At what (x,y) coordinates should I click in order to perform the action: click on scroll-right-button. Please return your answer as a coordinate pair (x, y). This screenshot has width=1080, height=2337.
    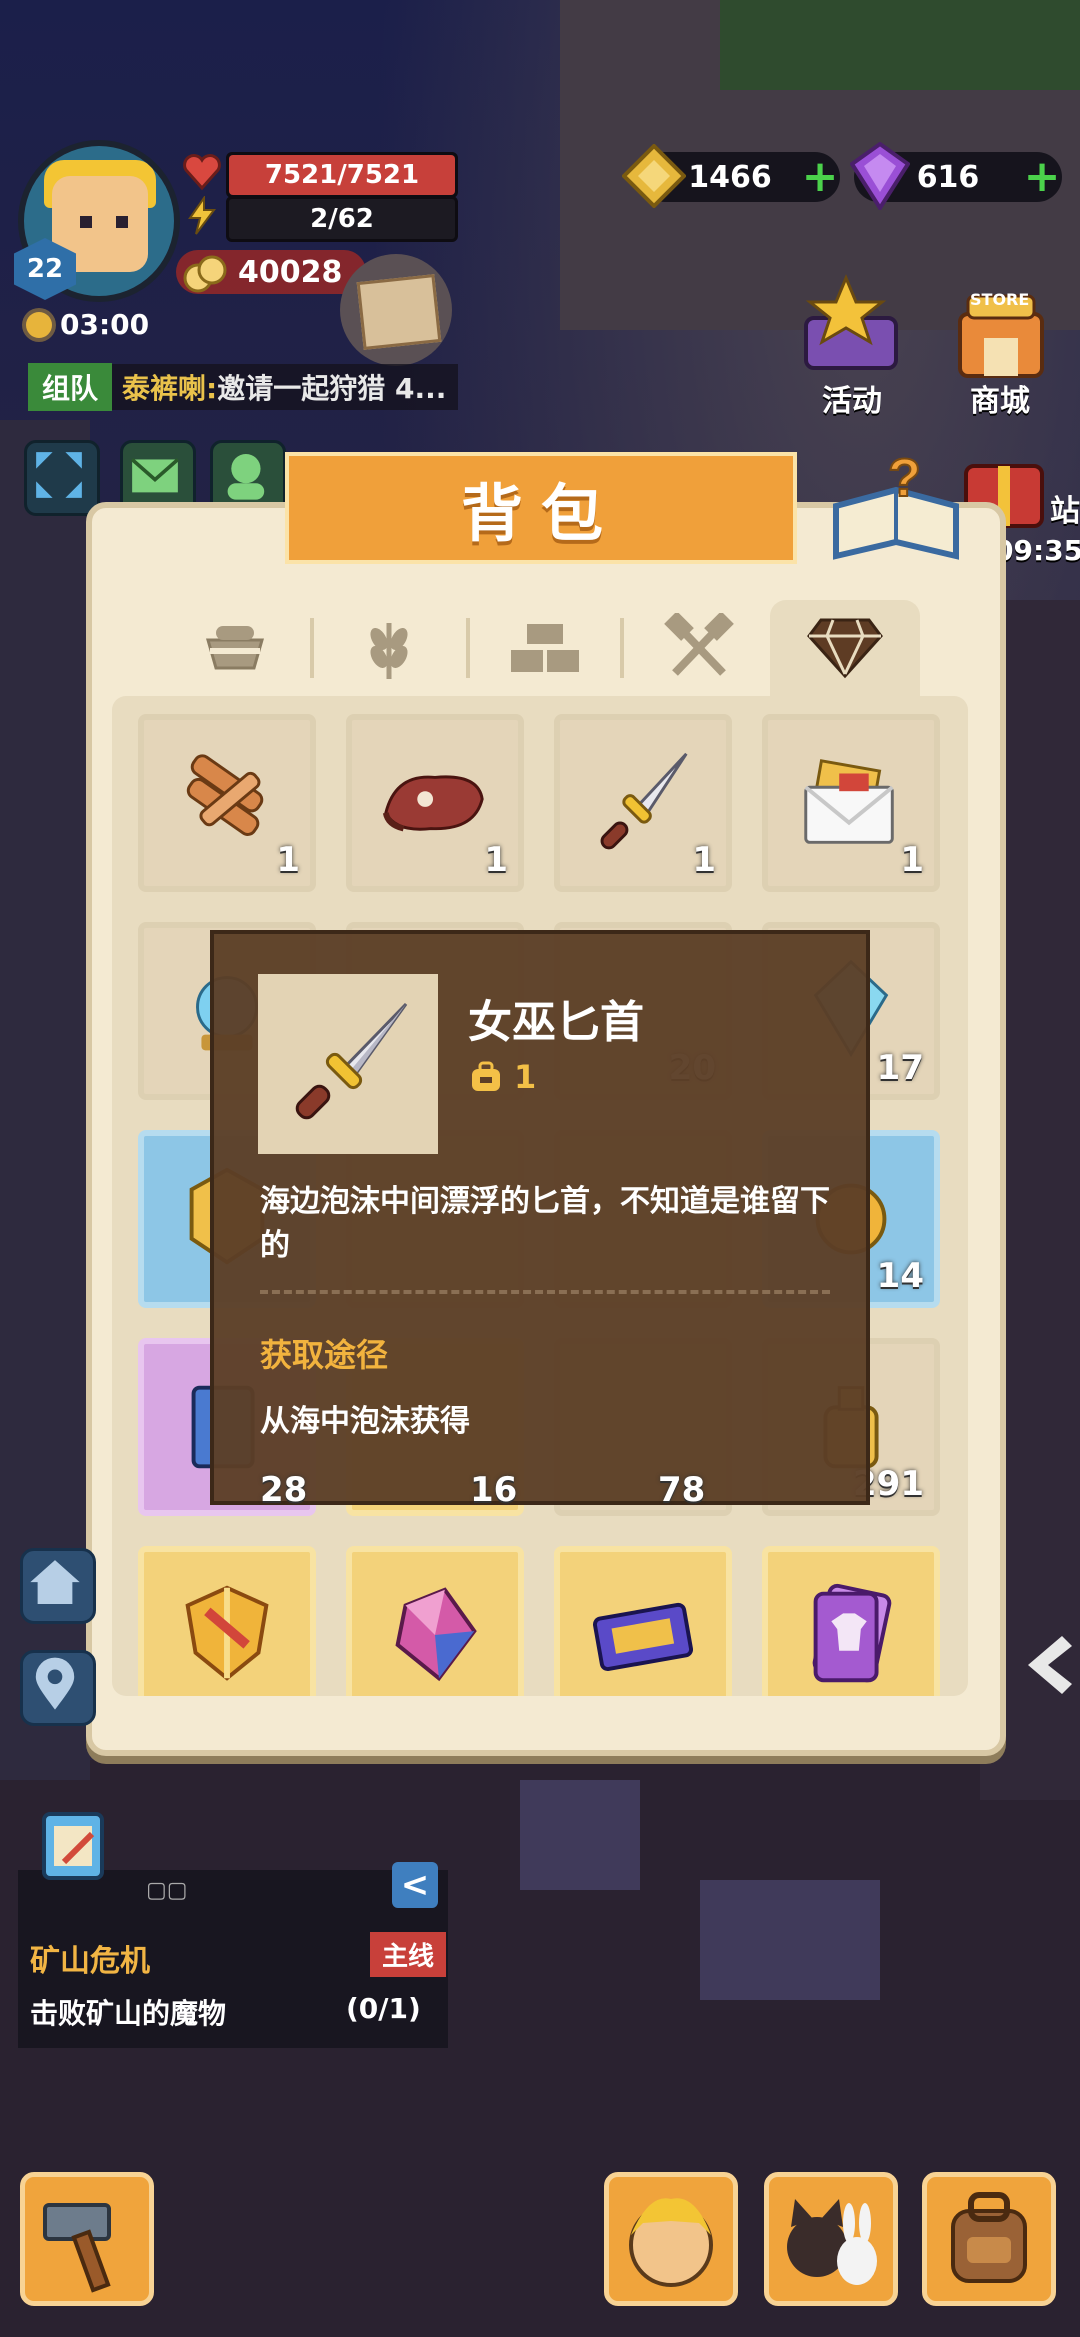
    Looking at the image, I should click on (1050, 1665).